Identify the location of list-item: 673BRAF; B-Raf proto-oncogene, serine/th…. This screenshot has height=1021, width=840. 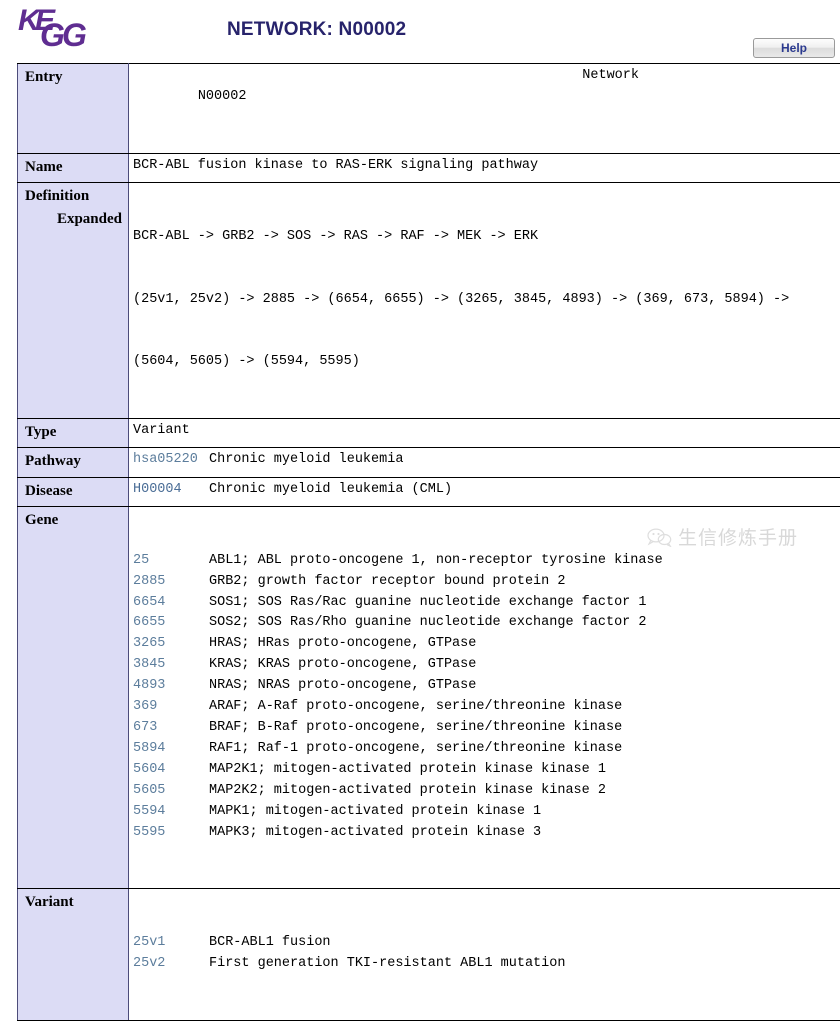
(484, 728).